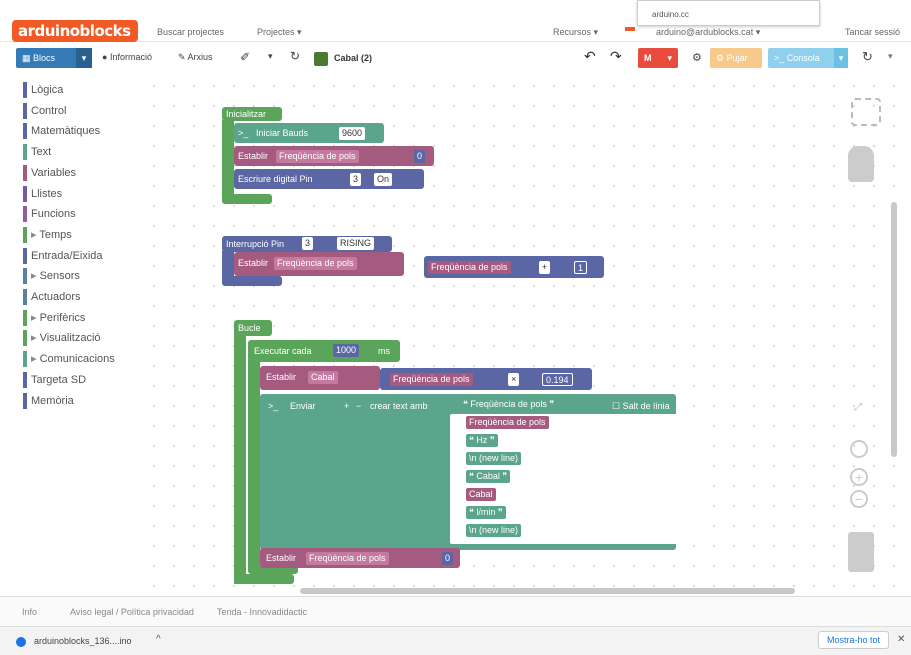 This screenshot has width=911, height=655. What do you see at coordinates (488, 476) in the screenshot?
I see `text-literal: ❝ Cabal ❞` at bounding box center [488, 476].